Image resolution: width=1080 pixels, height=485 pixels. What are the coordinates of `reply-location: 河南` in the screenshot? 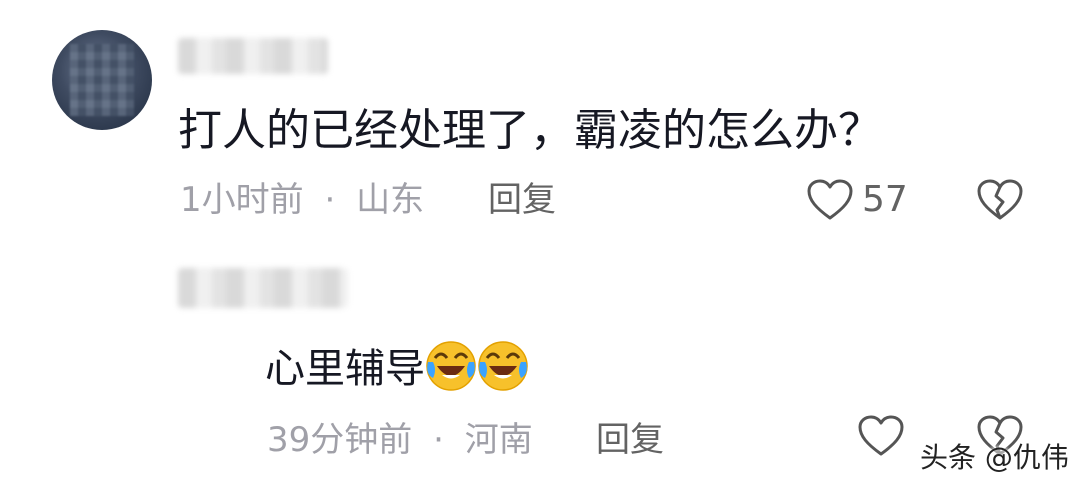 It's located at (498, 440).